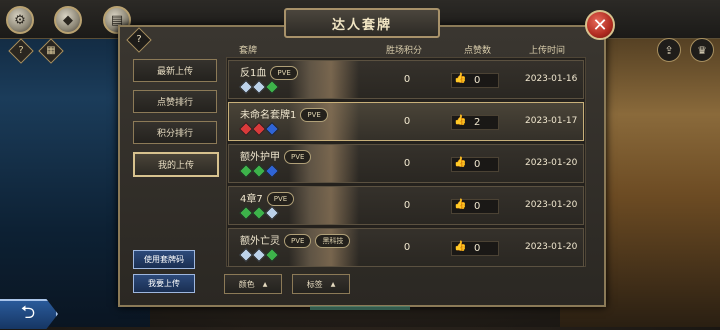 The image size is (720, 330). I want to click on deck-name-text: 额外亡灵, so click(260, 241).